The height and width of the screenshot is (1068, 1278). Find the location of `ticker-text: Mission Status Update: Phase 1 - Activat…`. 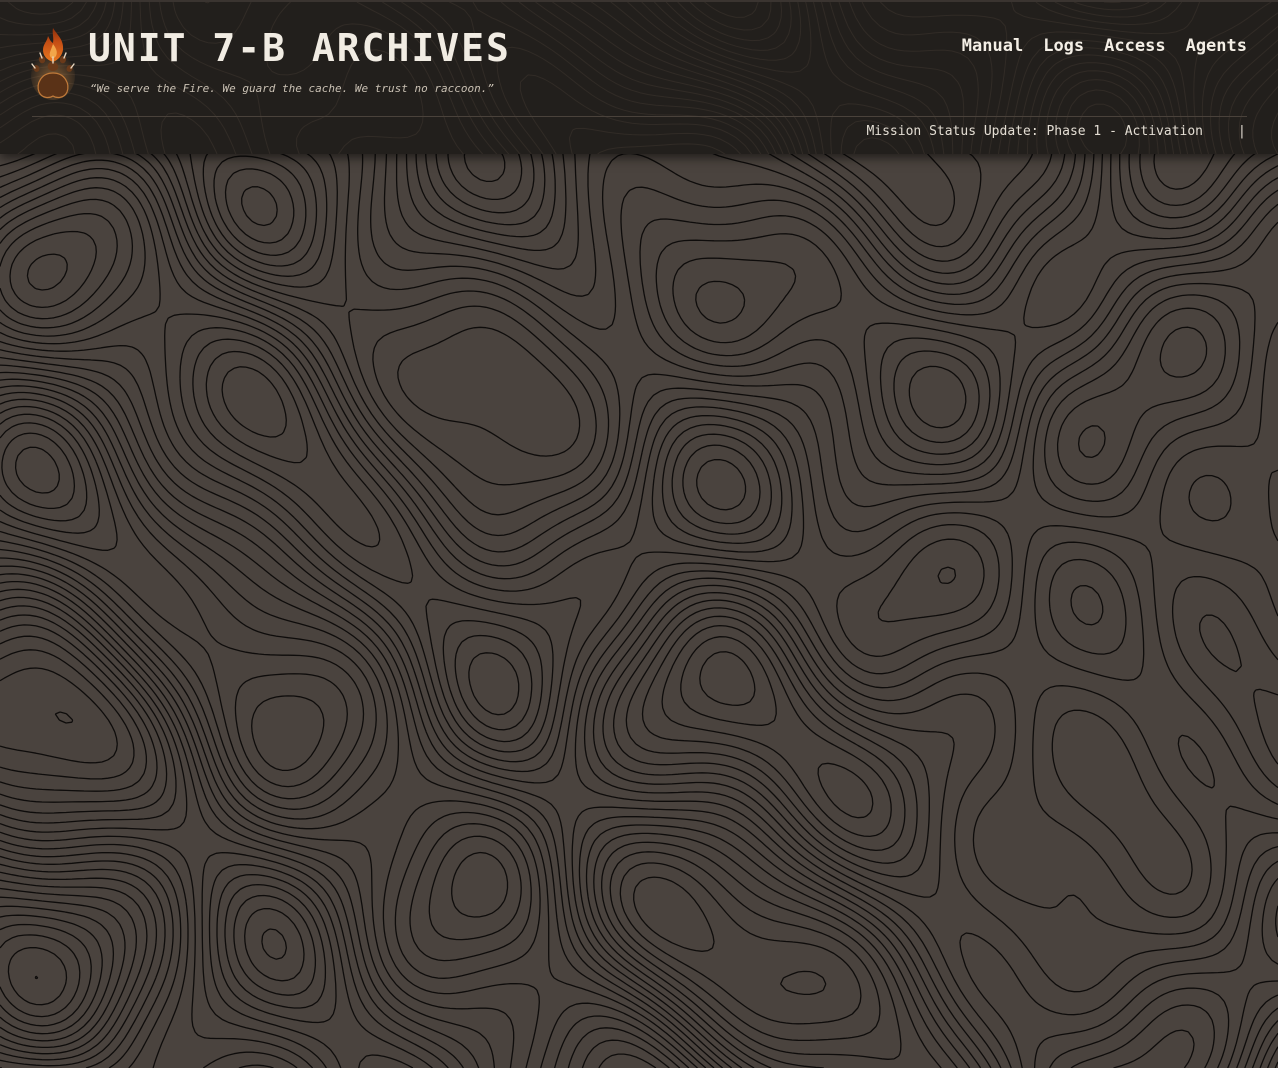

ticker-text: Mission Status Update: Phase 1 - Activat… is located at coordinates (1034, 131).